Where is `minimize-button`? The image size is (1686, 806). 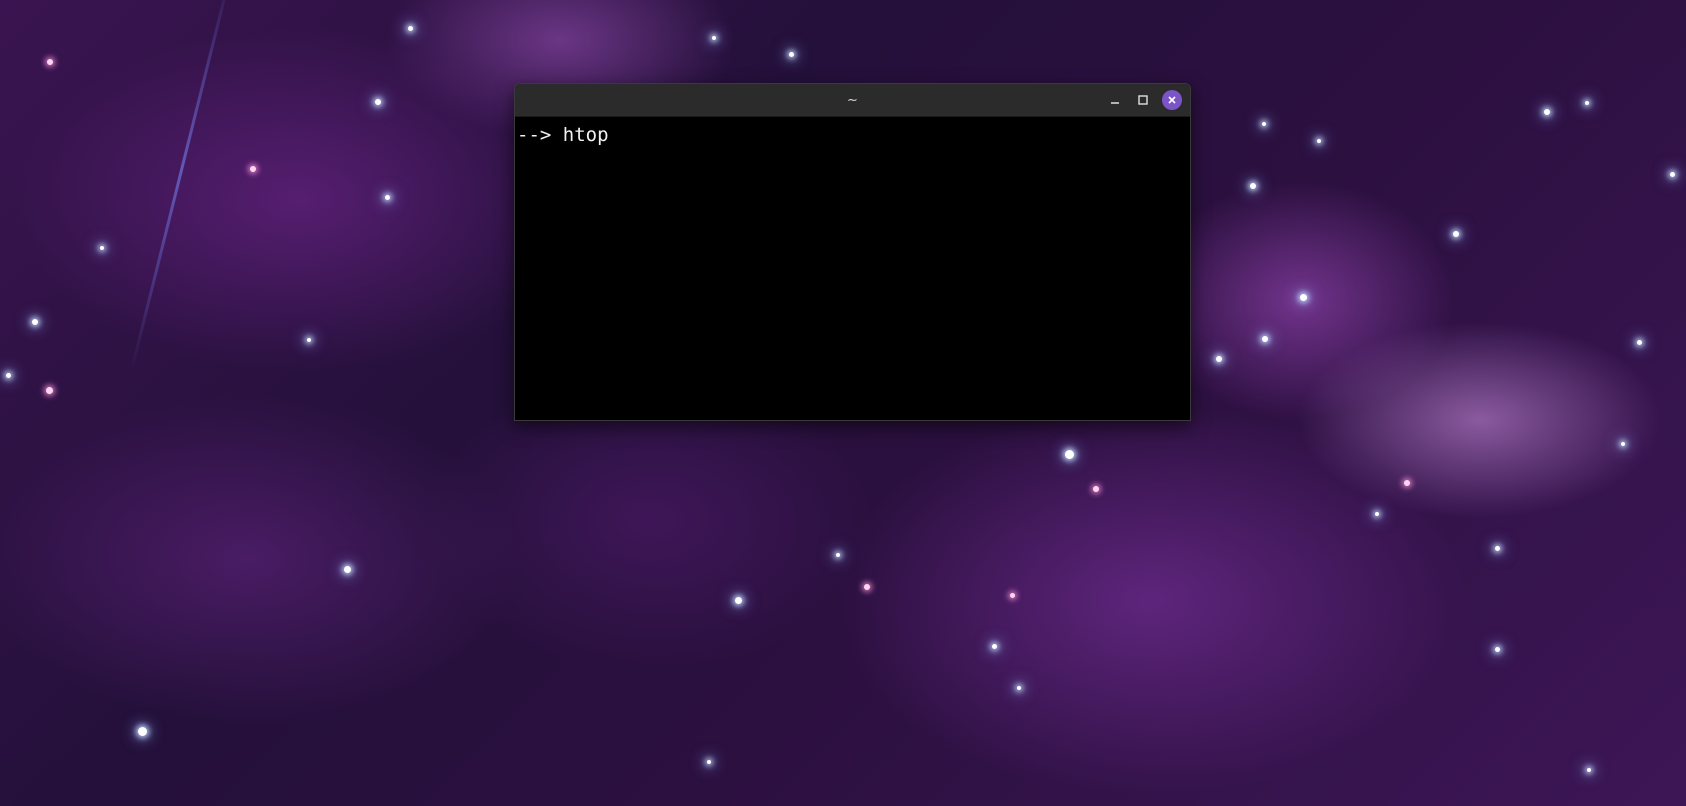 minimize-button is located at coordinates (1115, 100).